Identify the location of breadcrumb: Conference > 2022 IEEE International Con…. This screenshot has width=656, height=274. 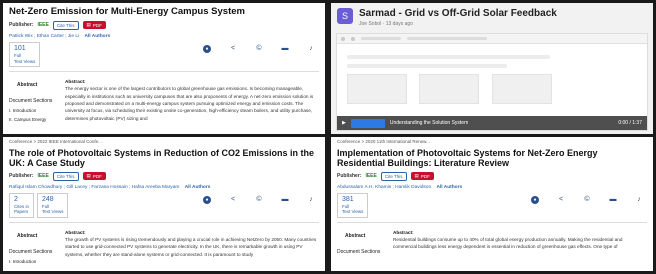
(164, 140).